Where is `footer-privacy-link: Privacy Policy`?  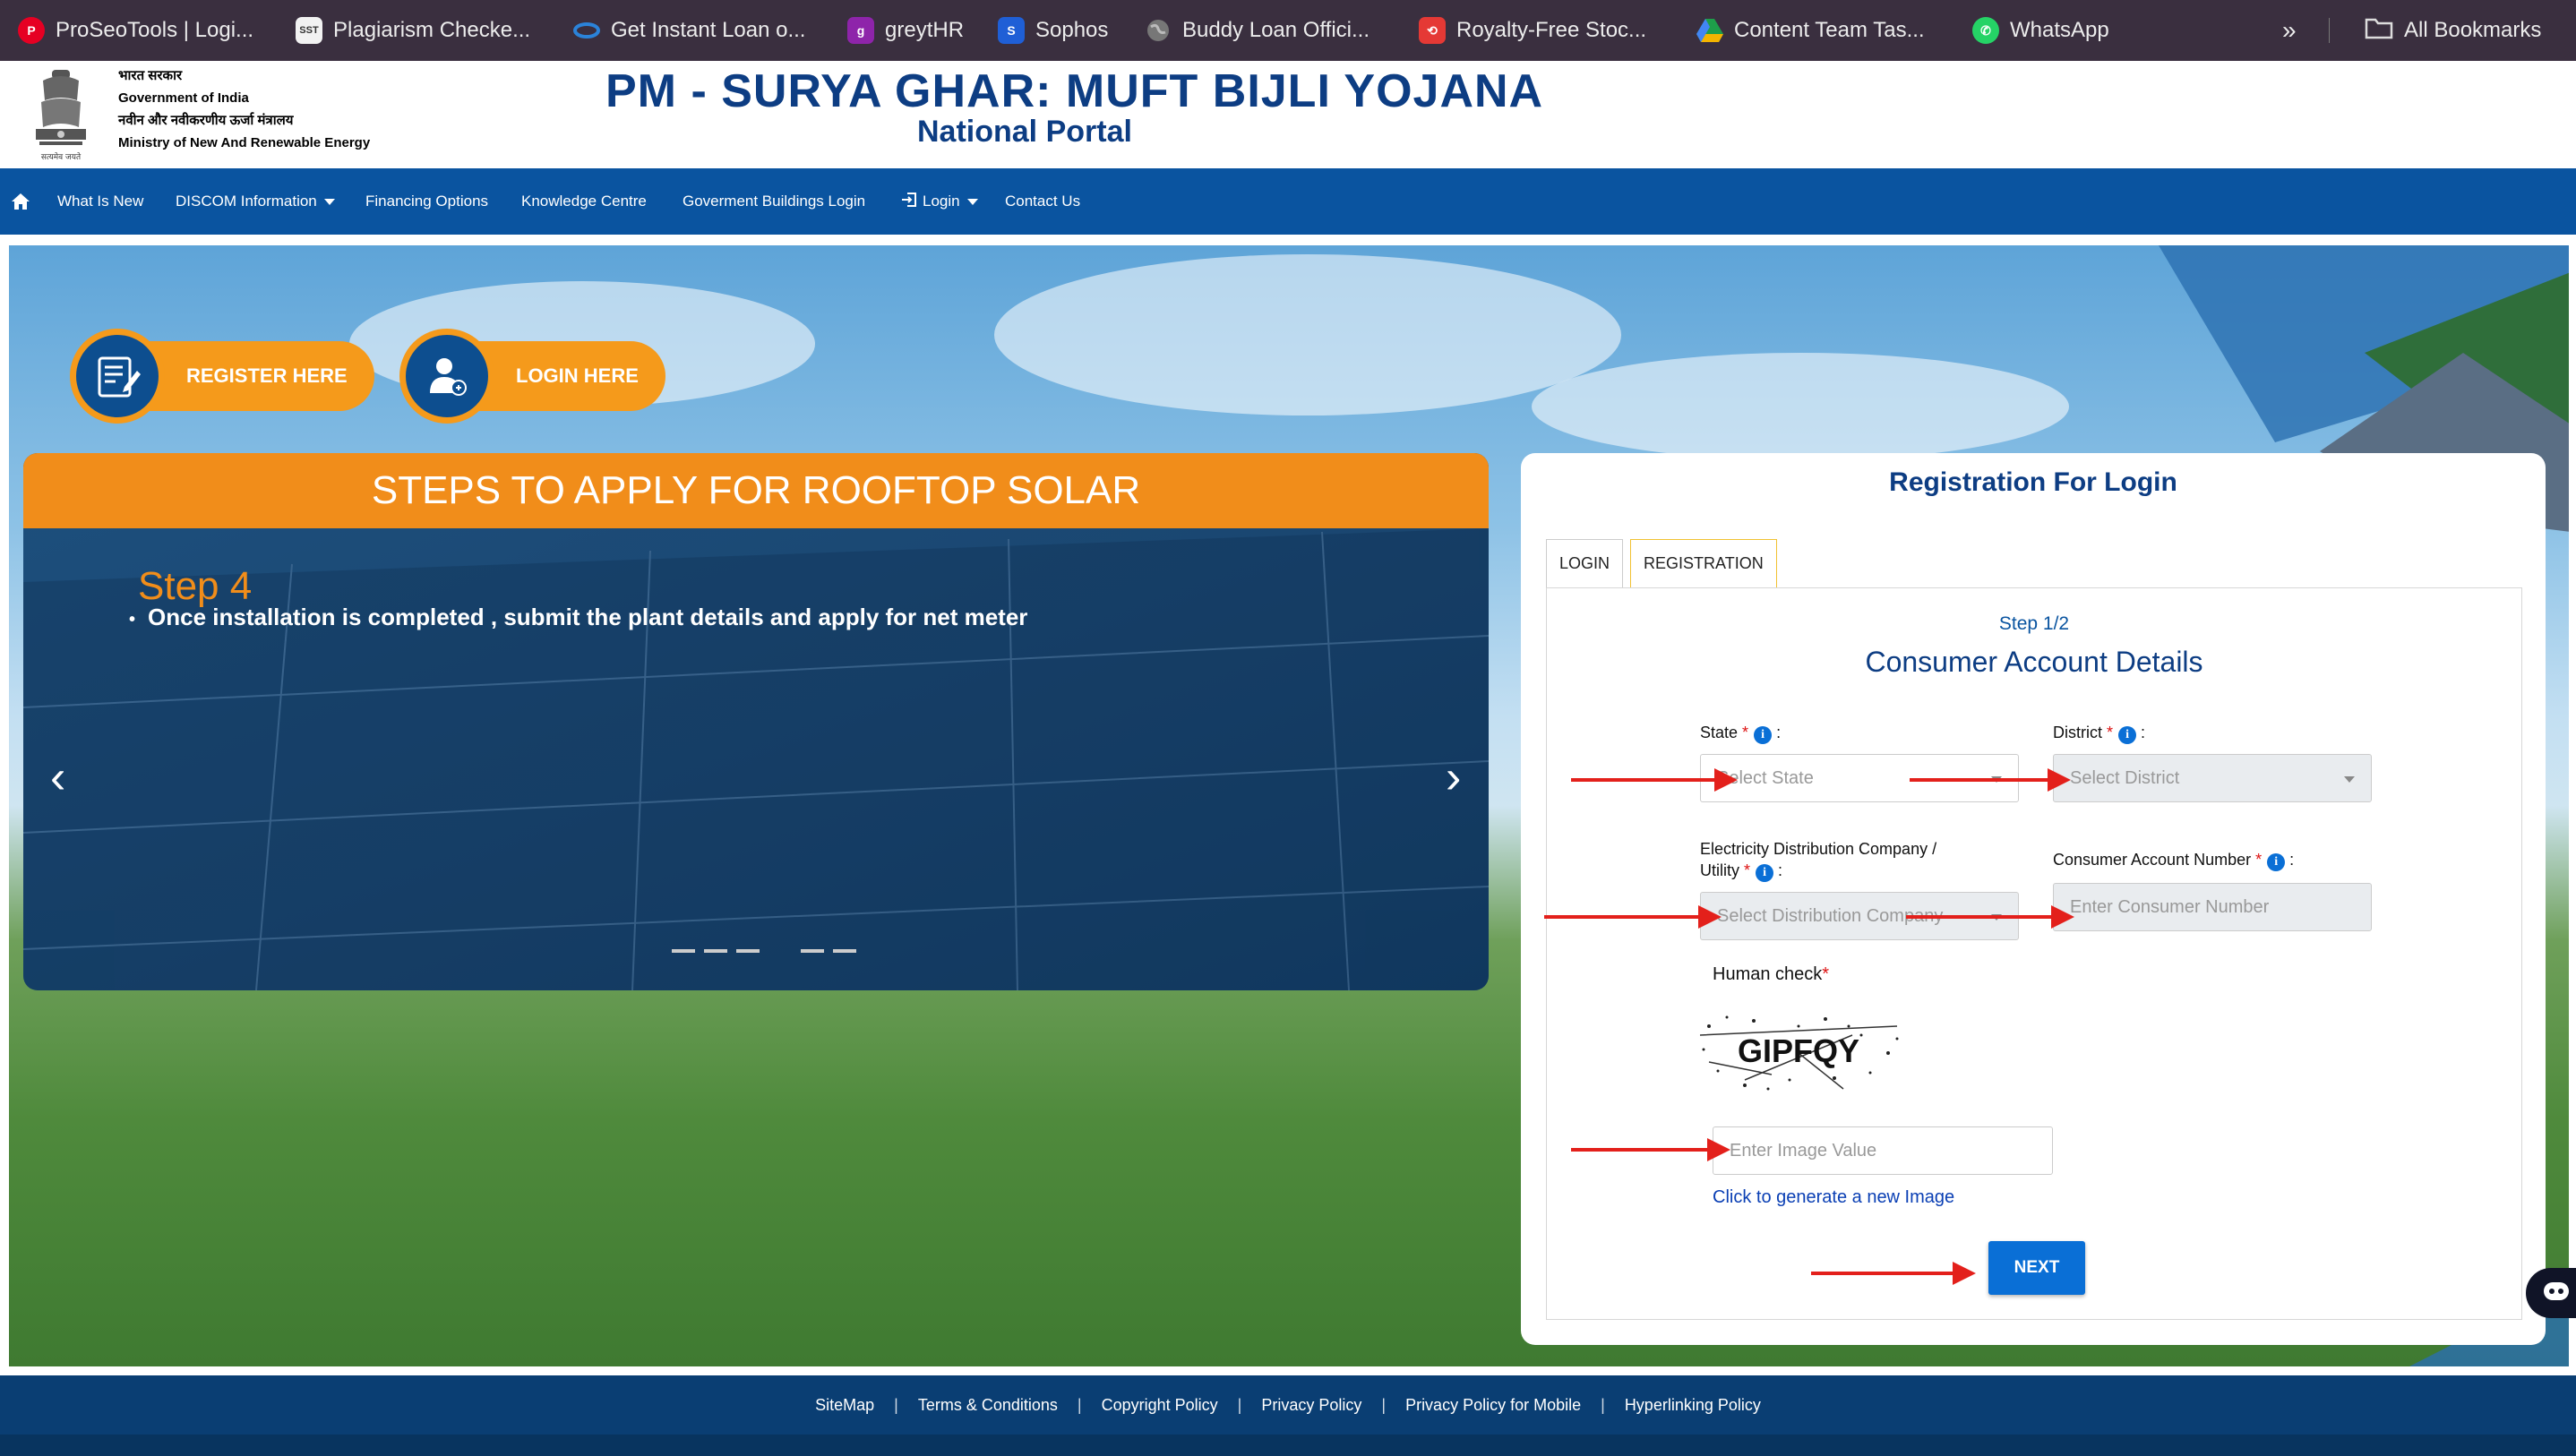
footer-privacy-link: Privacy Policy is located at coordinates (1311, 1405).